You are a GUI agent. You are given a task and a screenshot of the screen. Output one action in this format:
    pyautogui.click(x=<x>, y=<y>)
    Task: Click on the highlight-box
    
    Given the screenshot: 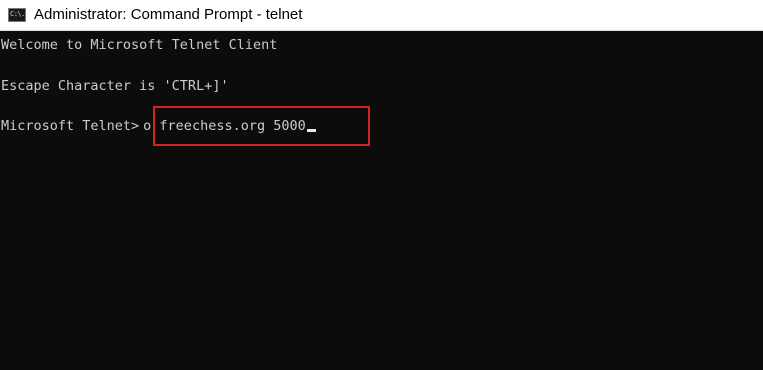 What is the action you would take?
    pyautogui.click(x=261, y=126)
    